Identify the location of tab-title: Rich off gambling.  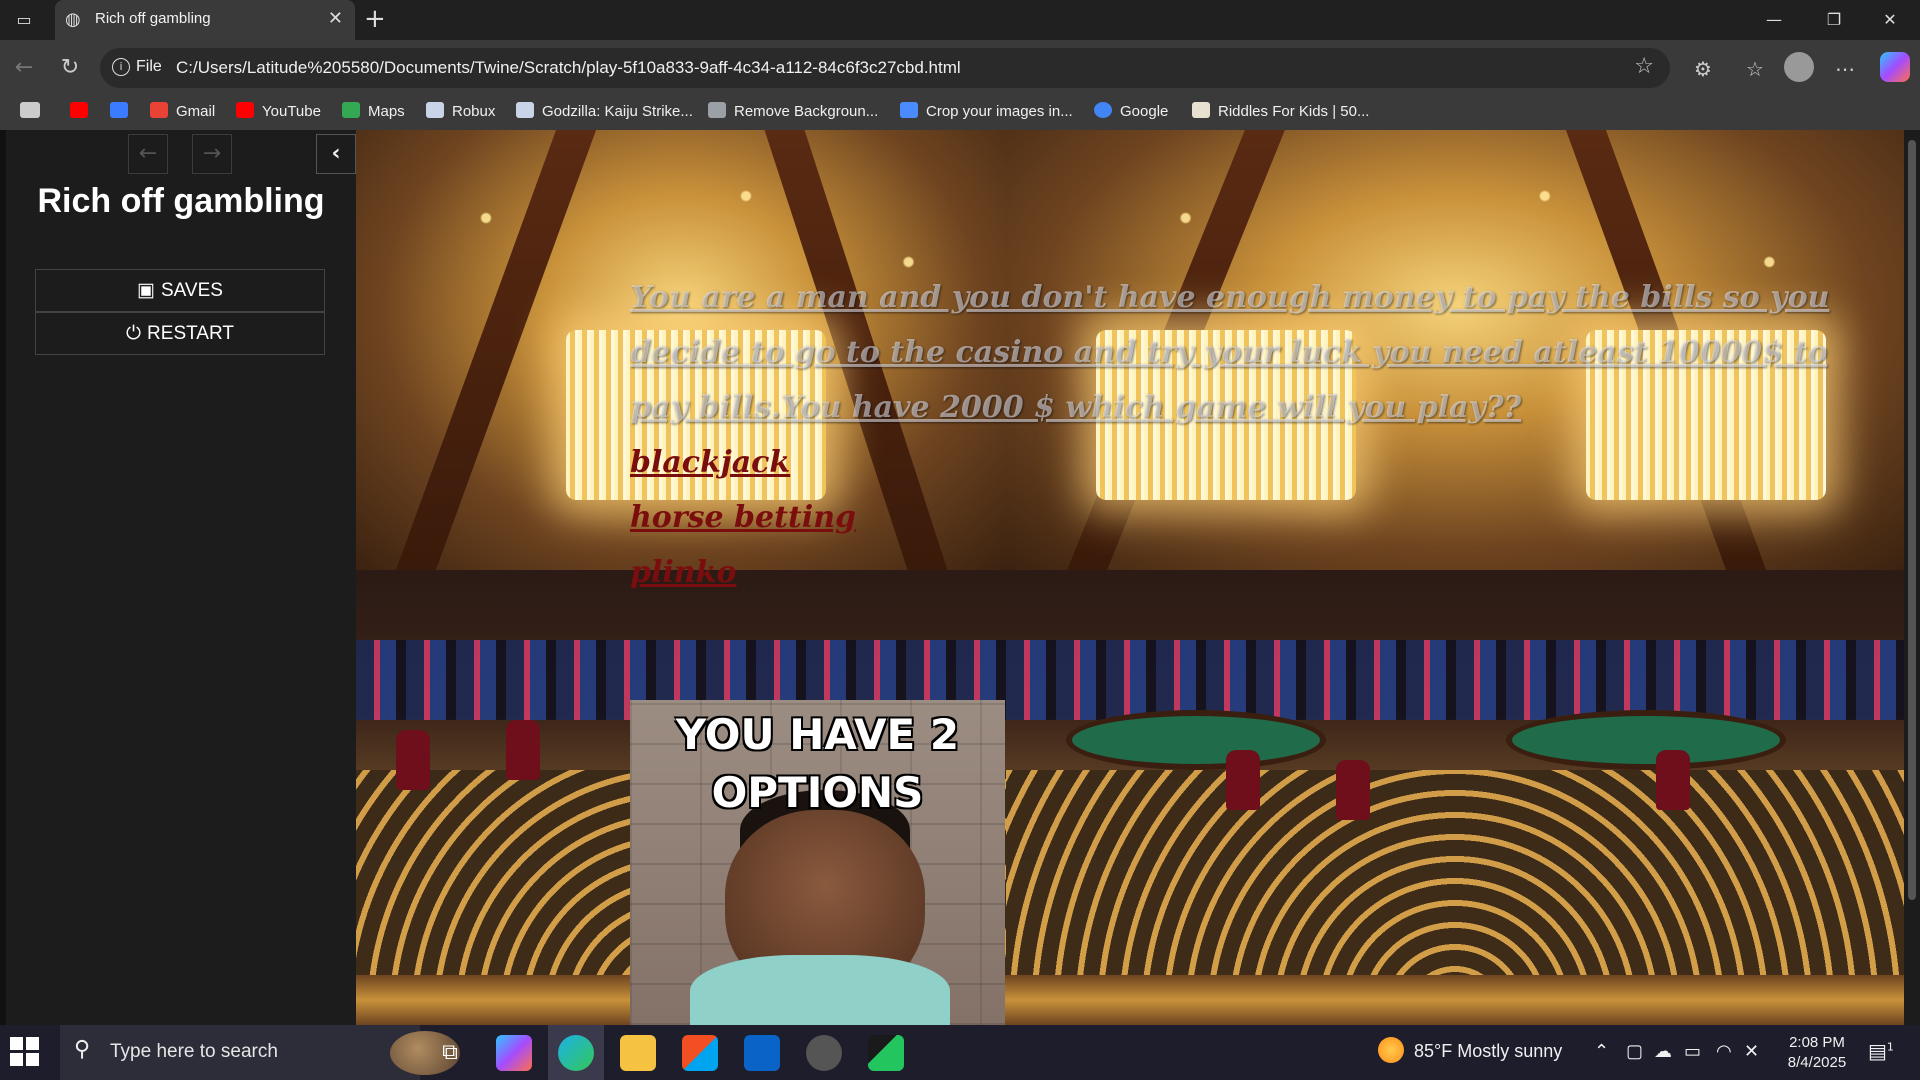
(153, 18).